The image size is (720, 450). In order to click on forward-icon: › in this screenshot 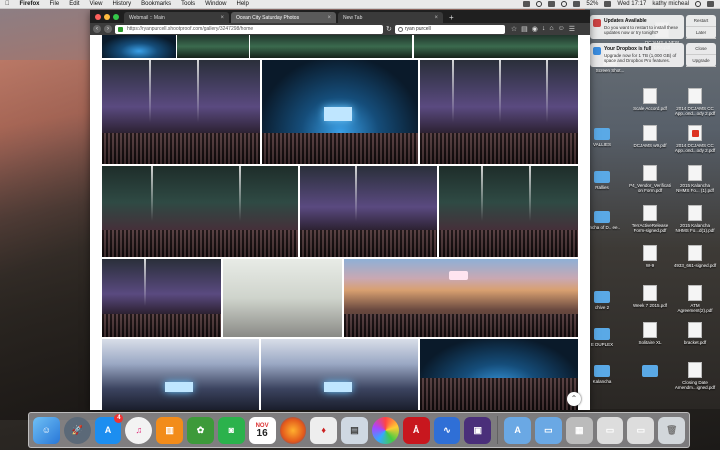, I will do `click(108, 29)`.